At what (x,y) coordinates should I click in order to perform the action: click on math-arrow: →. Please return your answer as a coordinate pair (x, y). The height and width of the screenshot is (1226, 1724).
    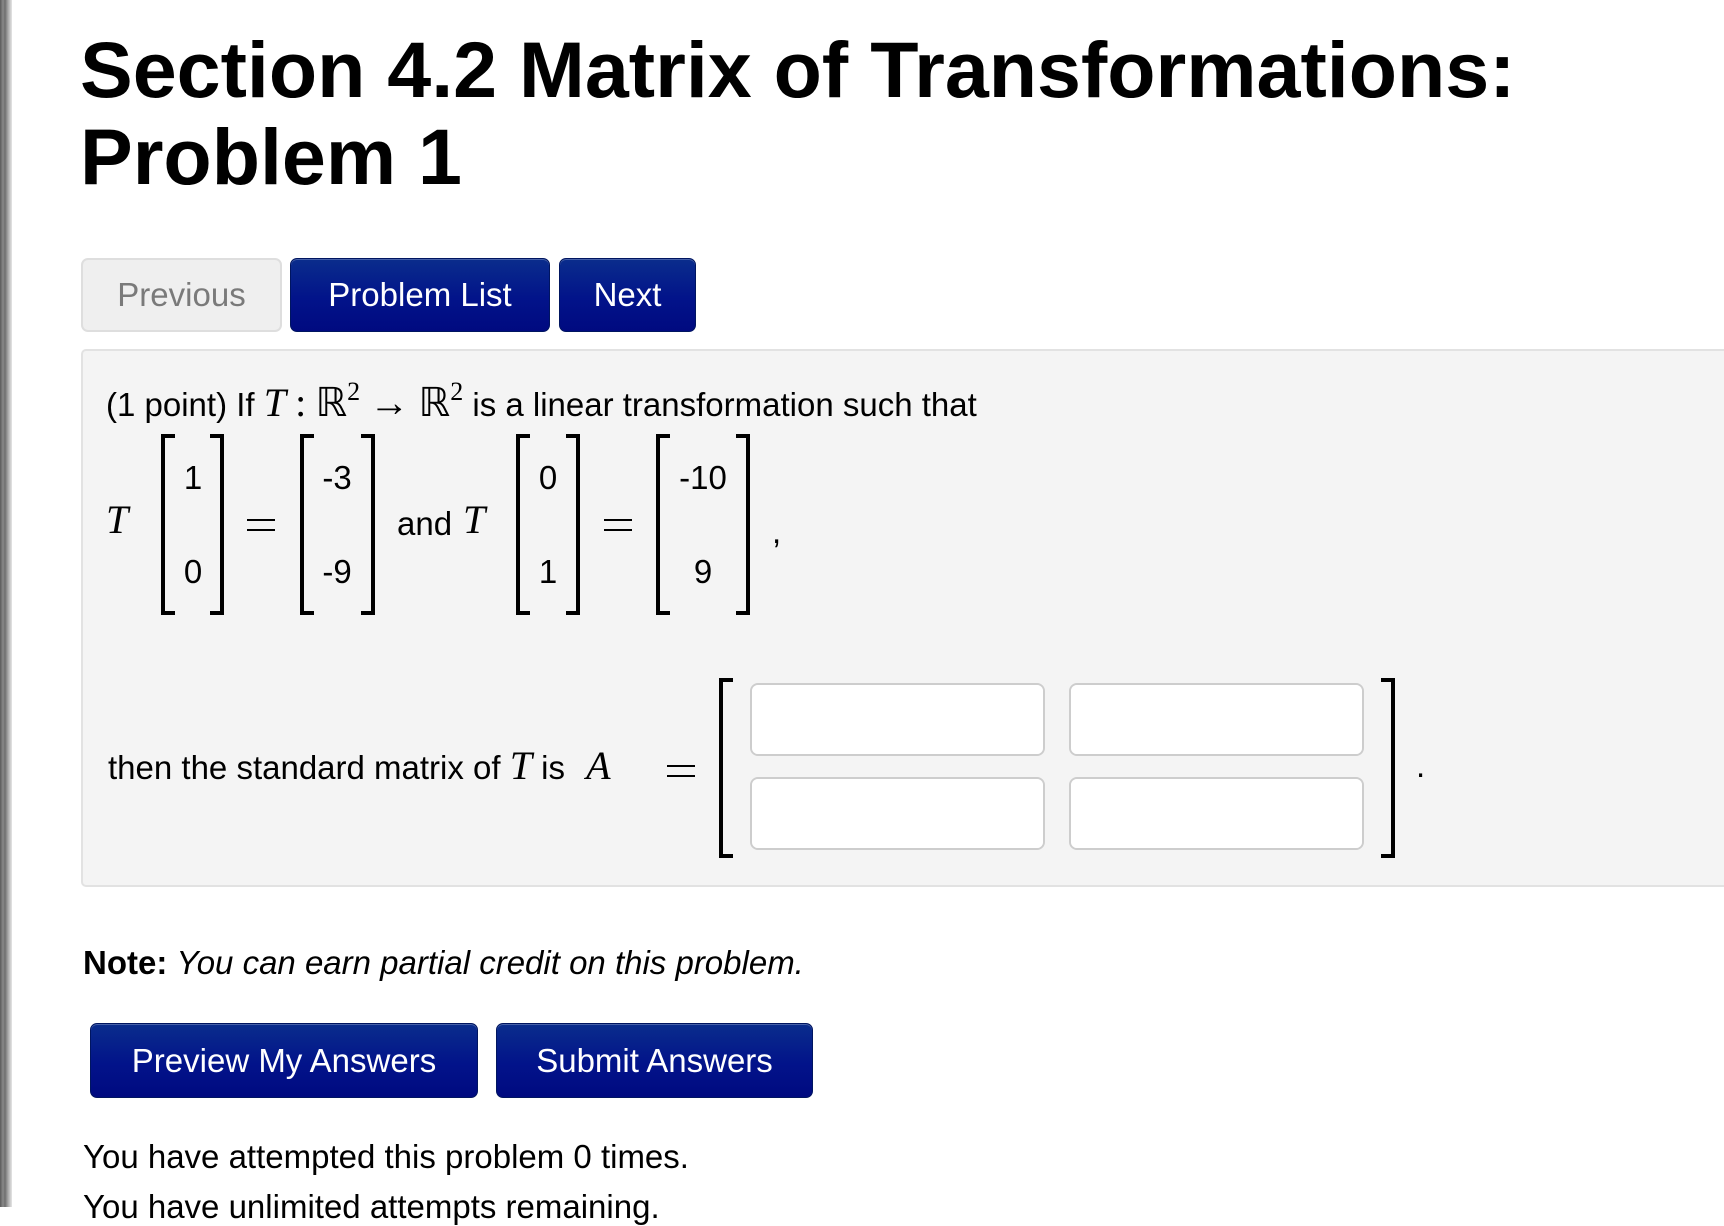
    Looking at the image, I should click on (389, 402).